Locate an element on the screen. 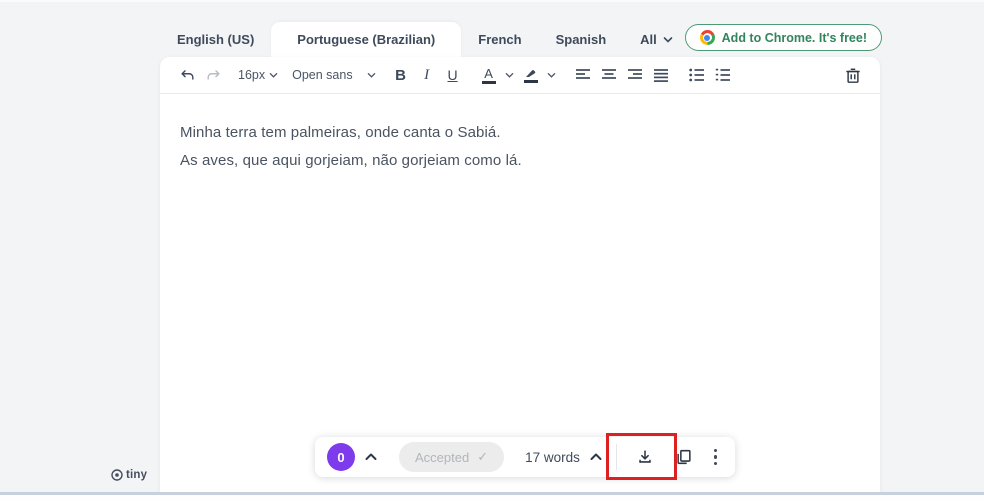 The width and height of the screenshot is (984, 501). align-right-icon is located at coordinates (634, 74).